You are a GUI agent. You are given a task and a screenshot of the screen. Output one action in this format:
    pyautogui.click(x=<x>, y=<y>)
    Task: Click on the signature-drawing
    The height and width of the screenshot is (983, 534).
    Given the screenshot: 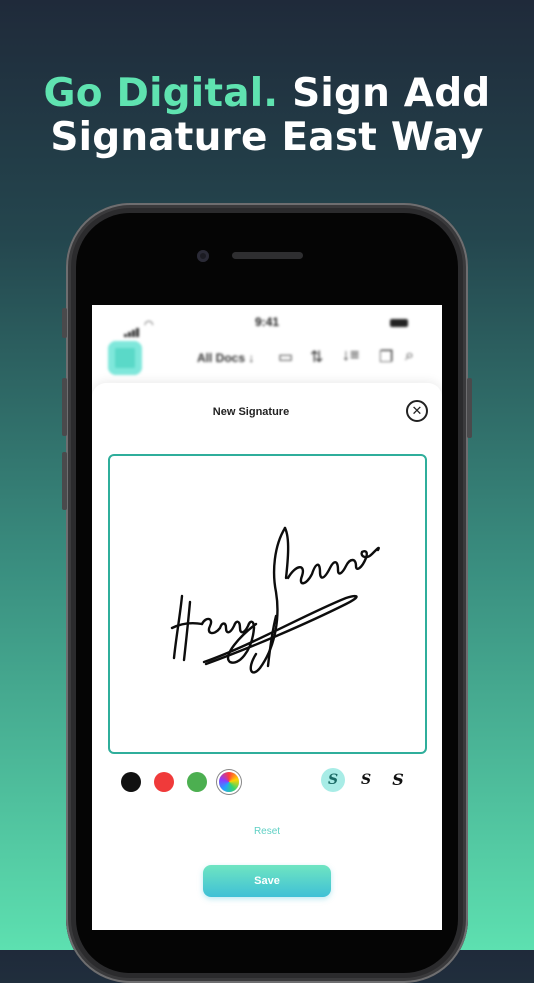 What is the action you would take?
    pyautogui.click(x=275, y=600)
    